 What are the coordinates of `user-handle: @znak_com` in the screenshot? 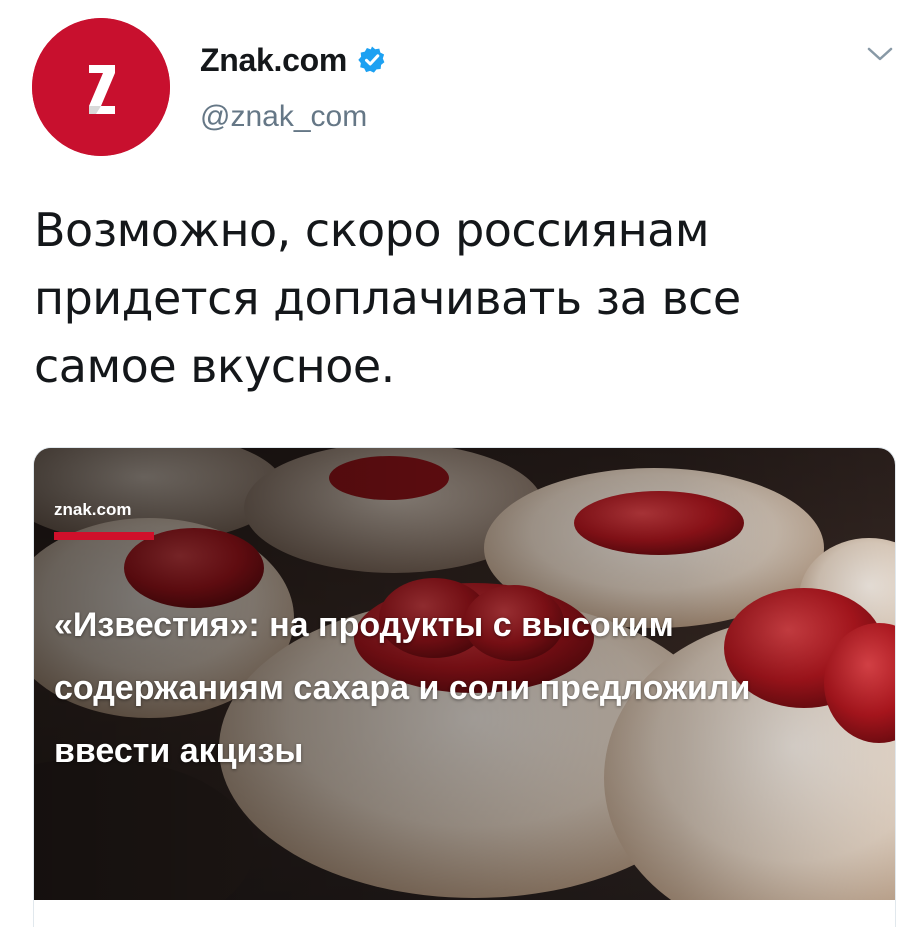 It's located at (283, 117).